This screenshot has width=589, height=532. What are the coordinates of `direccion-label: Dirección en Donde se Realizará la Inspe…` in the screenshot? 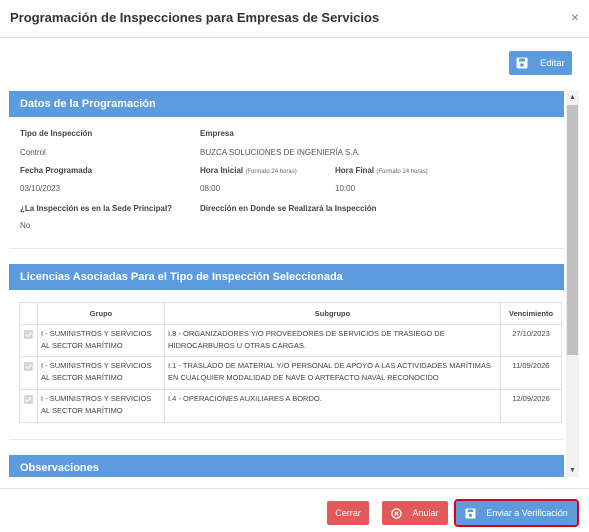 It's located at (288, 208).